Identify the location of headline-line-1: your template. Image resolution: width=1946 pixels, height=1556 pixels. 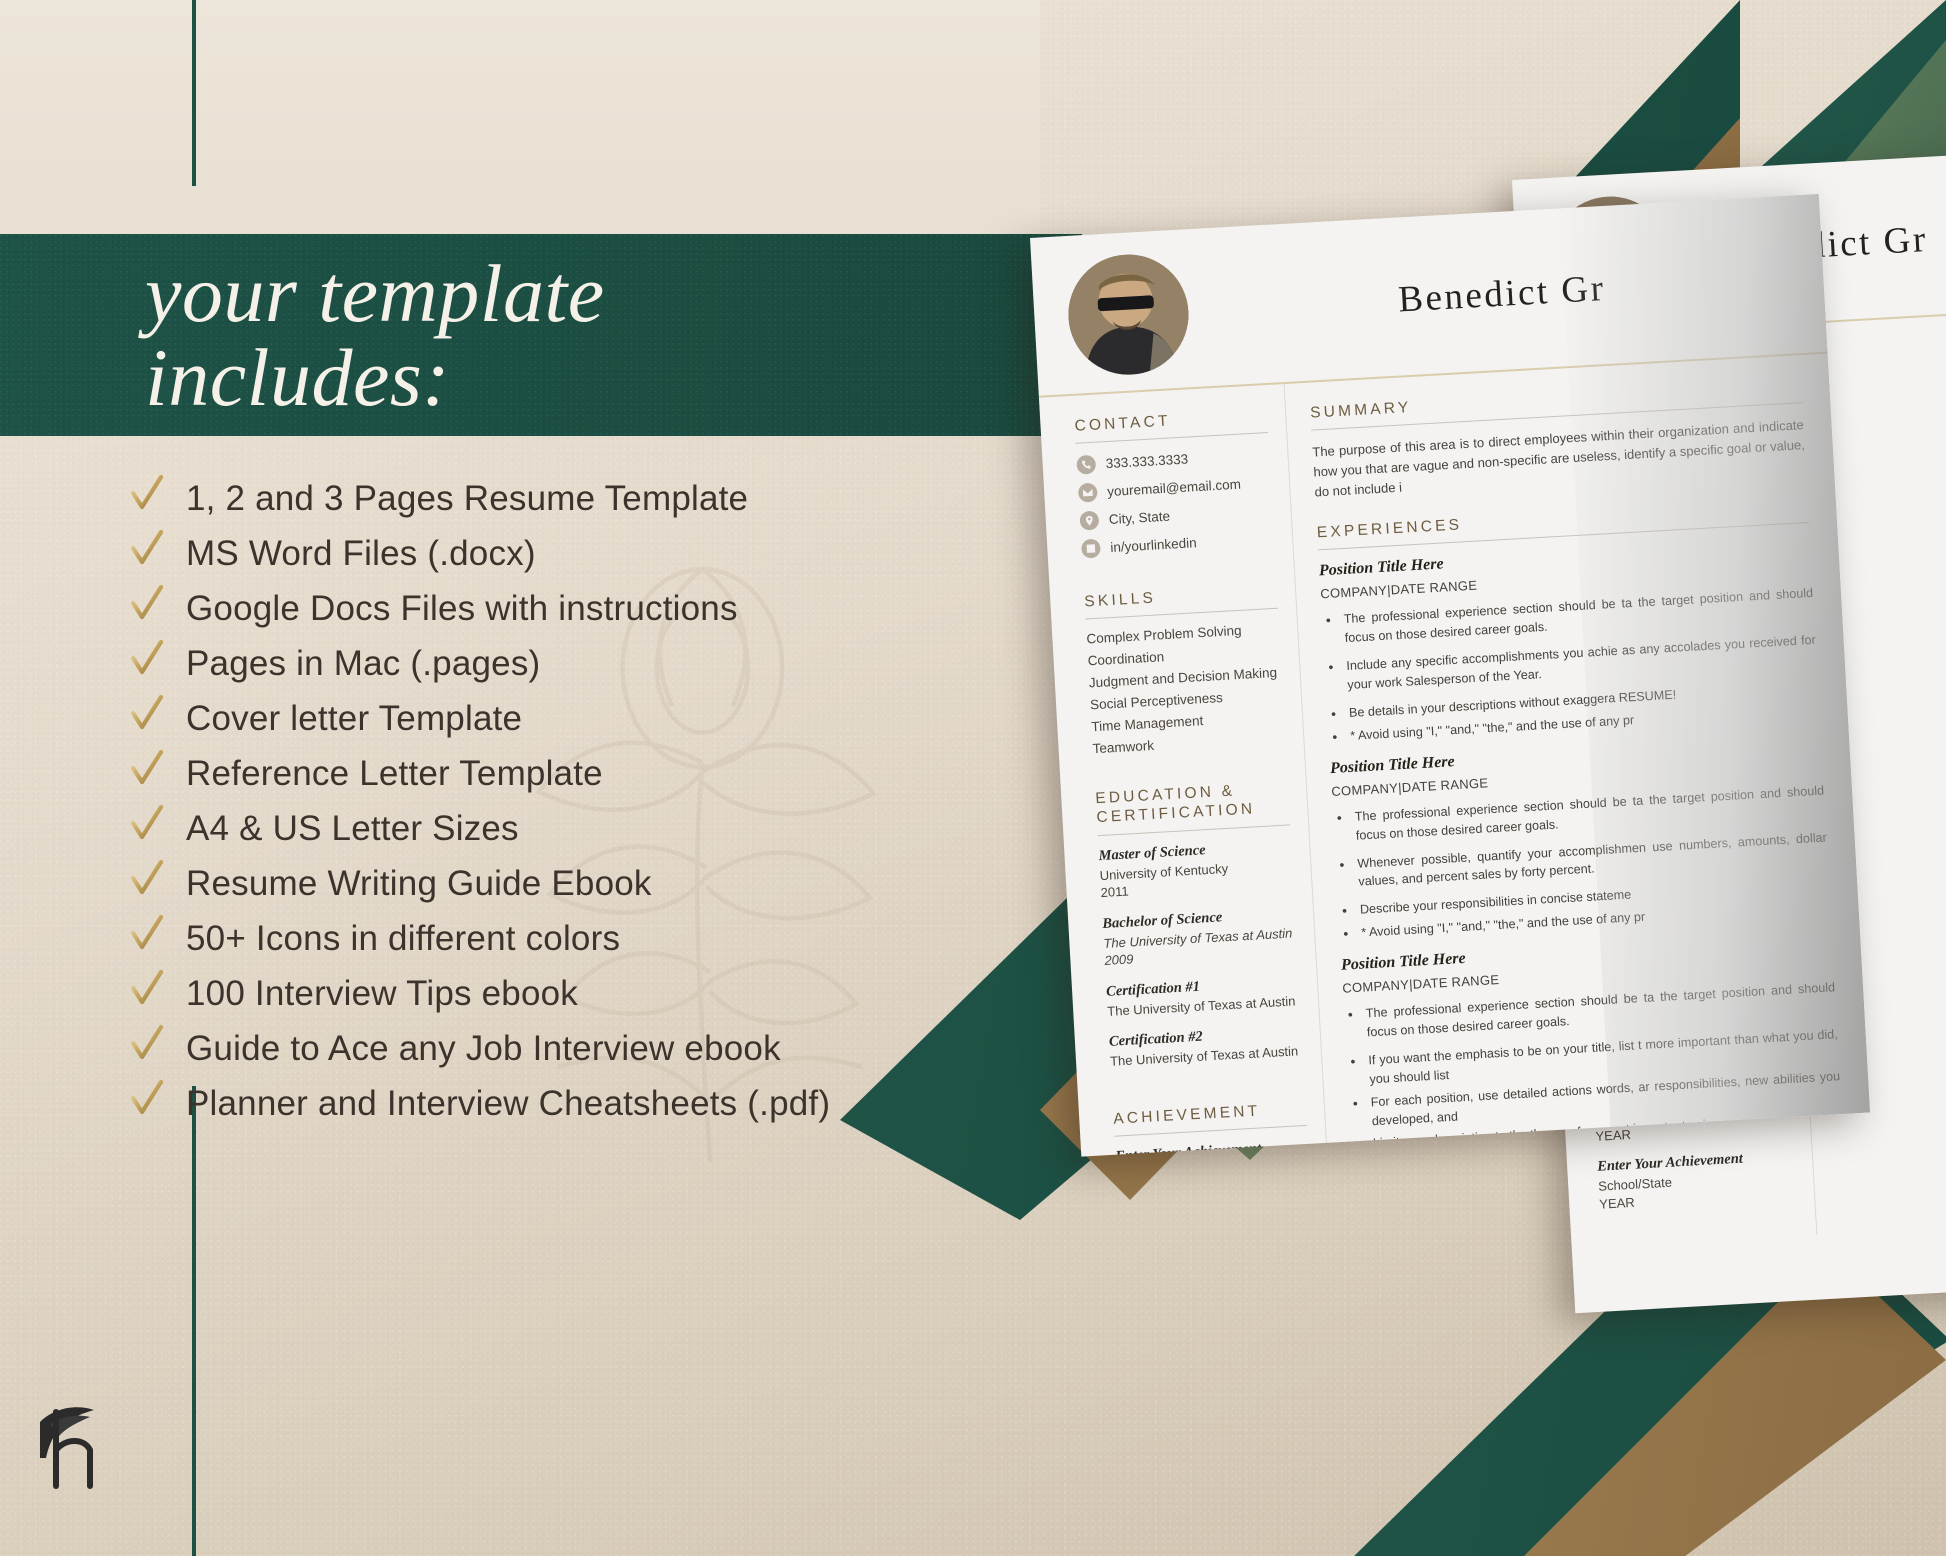
(375, 293).